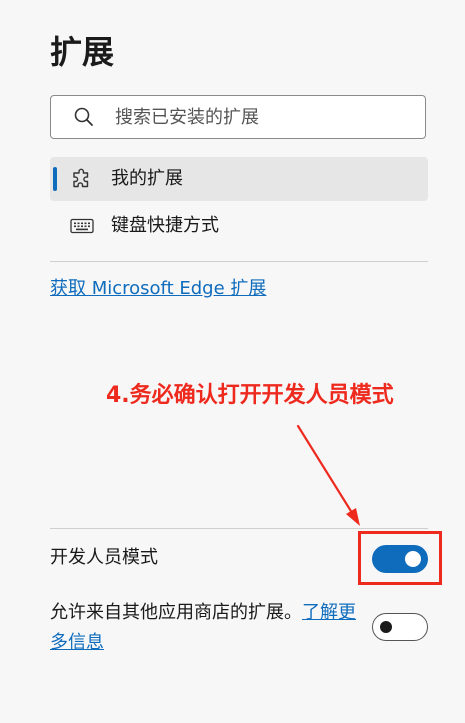  Describe the element at coordinates (104, 557) in the screenshot. I see `developer-mode-label: 开发人员模式` at that location.